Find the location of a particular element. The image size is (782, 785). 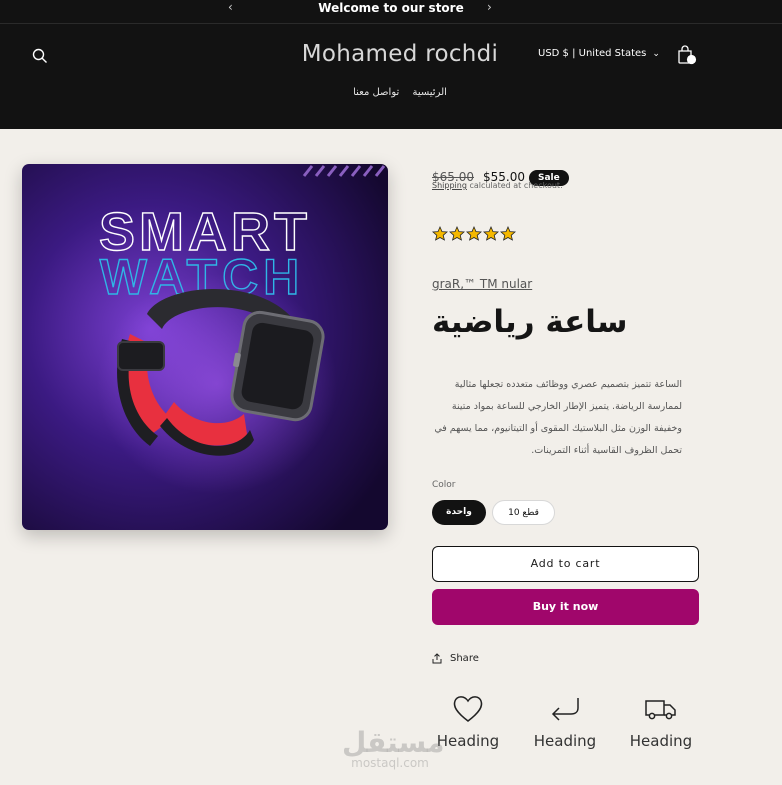

currency-selector: USD $ | United States ⌄ is located at coordinates (599, 53).